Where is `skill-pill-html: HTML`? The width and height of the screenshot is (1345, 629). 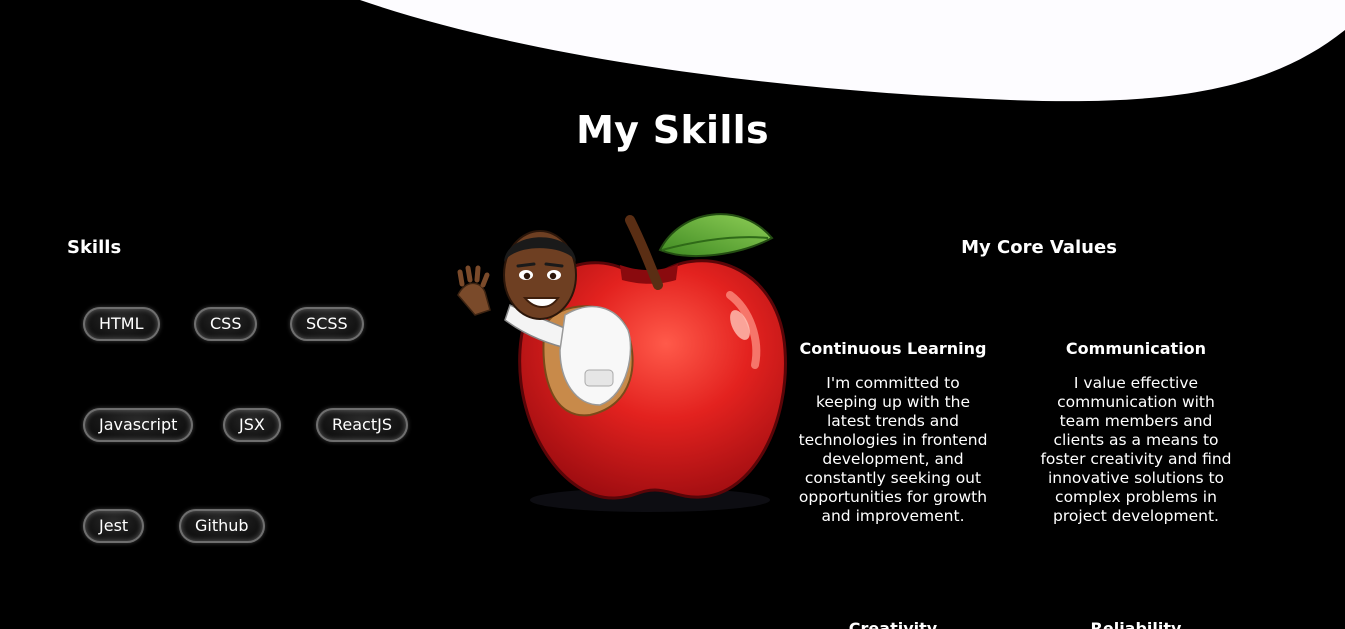 skill-pill-html: HTML is located at coordinates (121, 324).